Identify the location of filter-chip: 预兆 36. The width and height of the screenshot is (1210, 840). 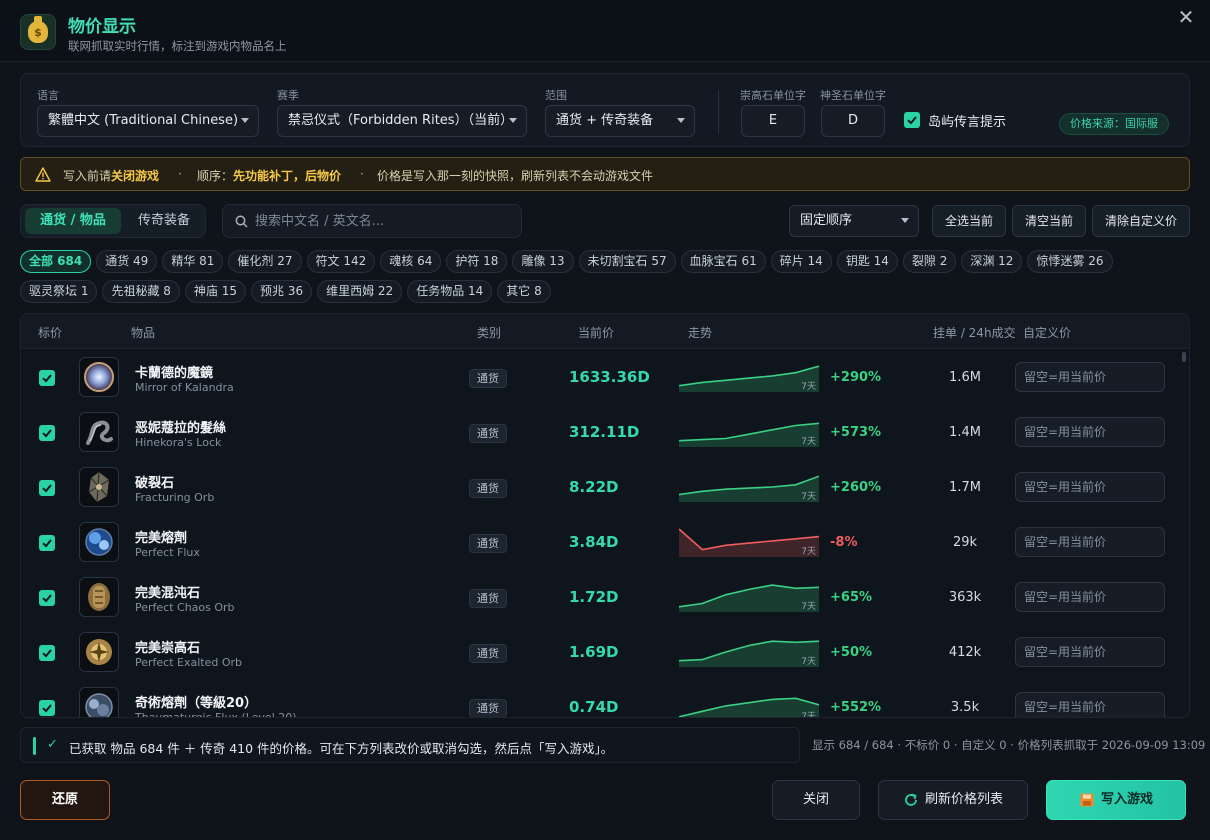
(282, 291).